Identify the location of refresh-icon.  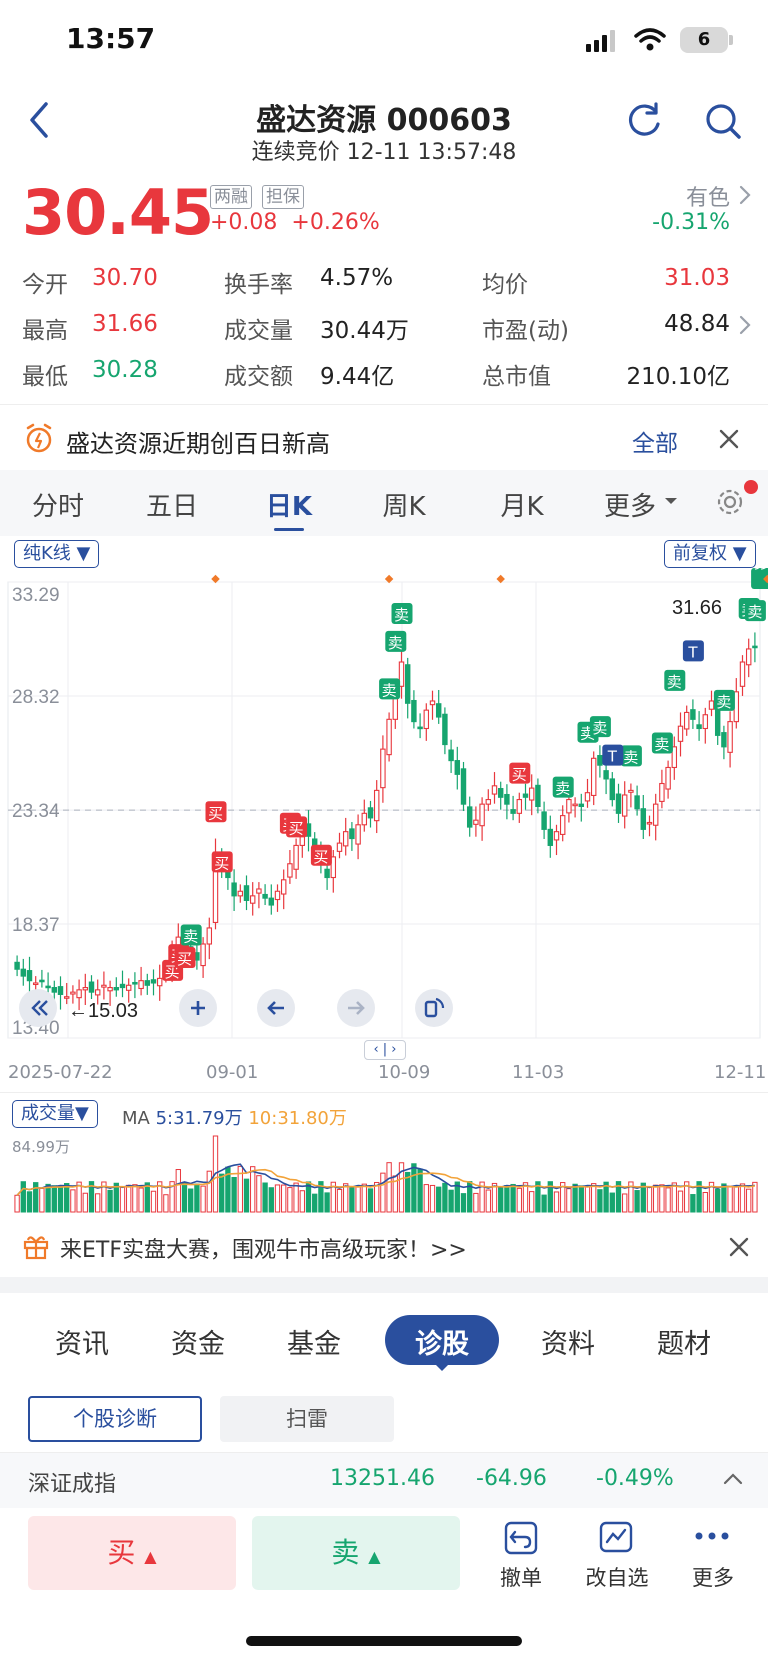
(645, 121).